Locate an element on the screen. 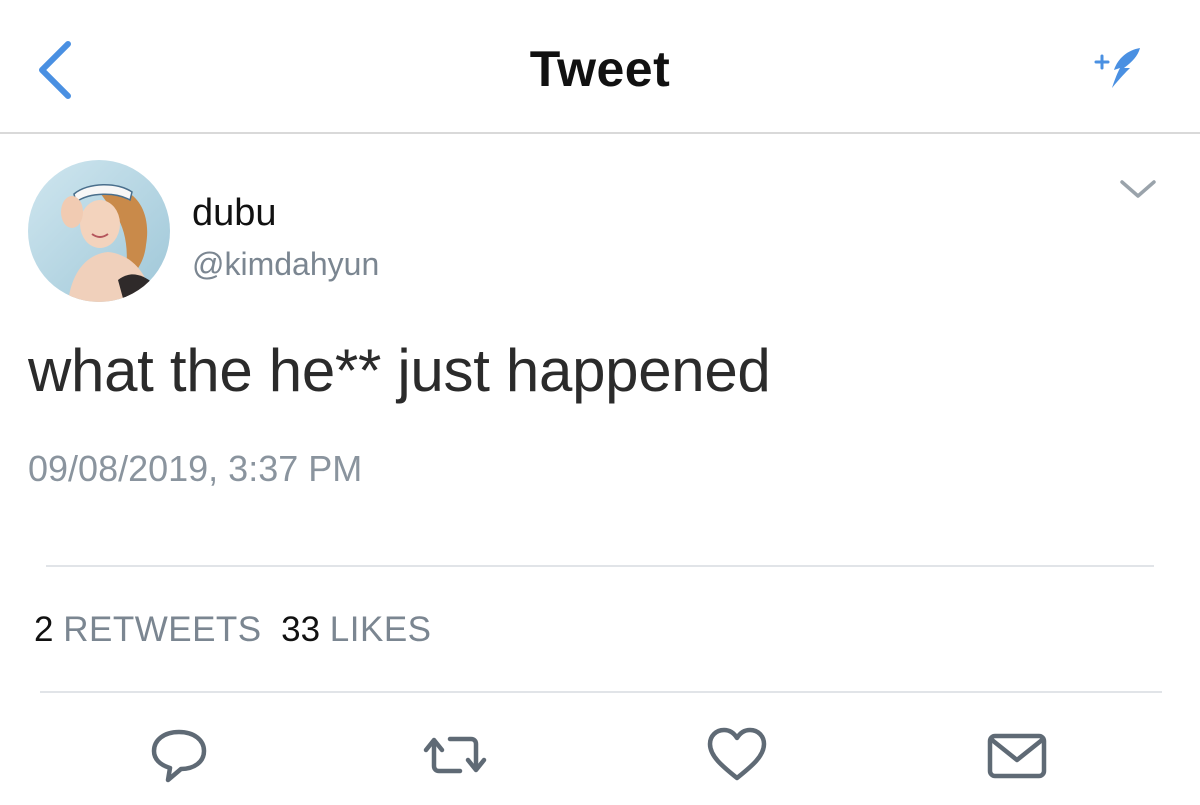 This screenshot has height=805, width=1200. share-button is located at coordinates (1017, 755).